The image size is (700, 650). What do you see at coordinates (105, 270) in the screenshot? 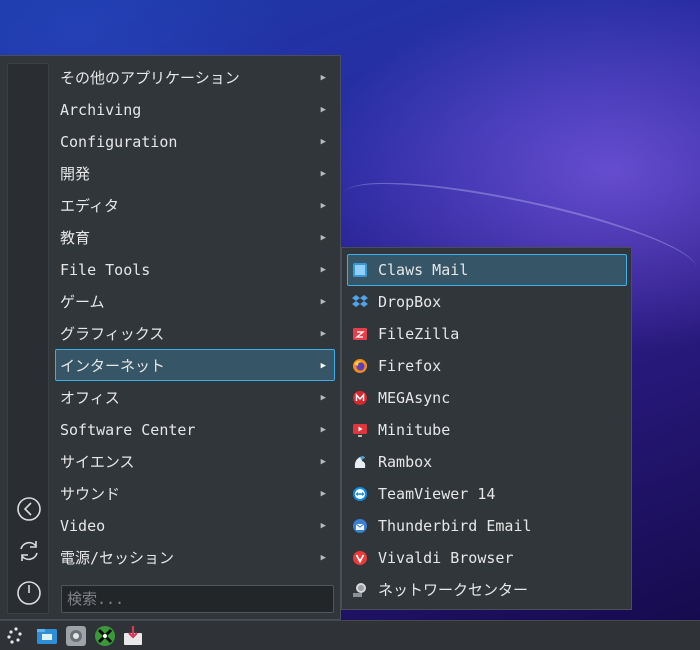
I see `menu-item-label: File Tools` at bounding box center [105, 270].